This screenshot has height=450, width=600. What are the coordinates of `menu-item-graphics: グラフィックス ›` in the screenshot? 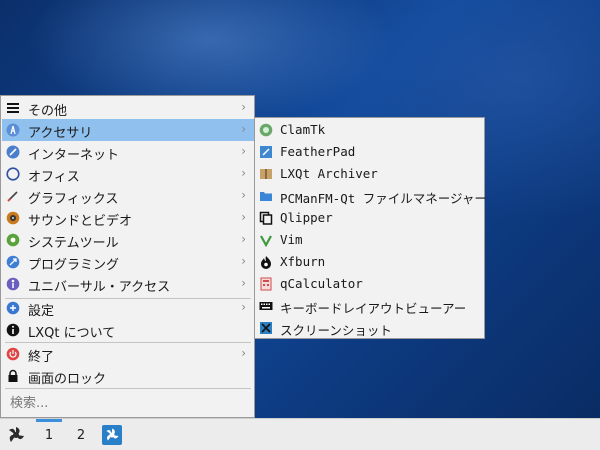 It's located at (128, 196).